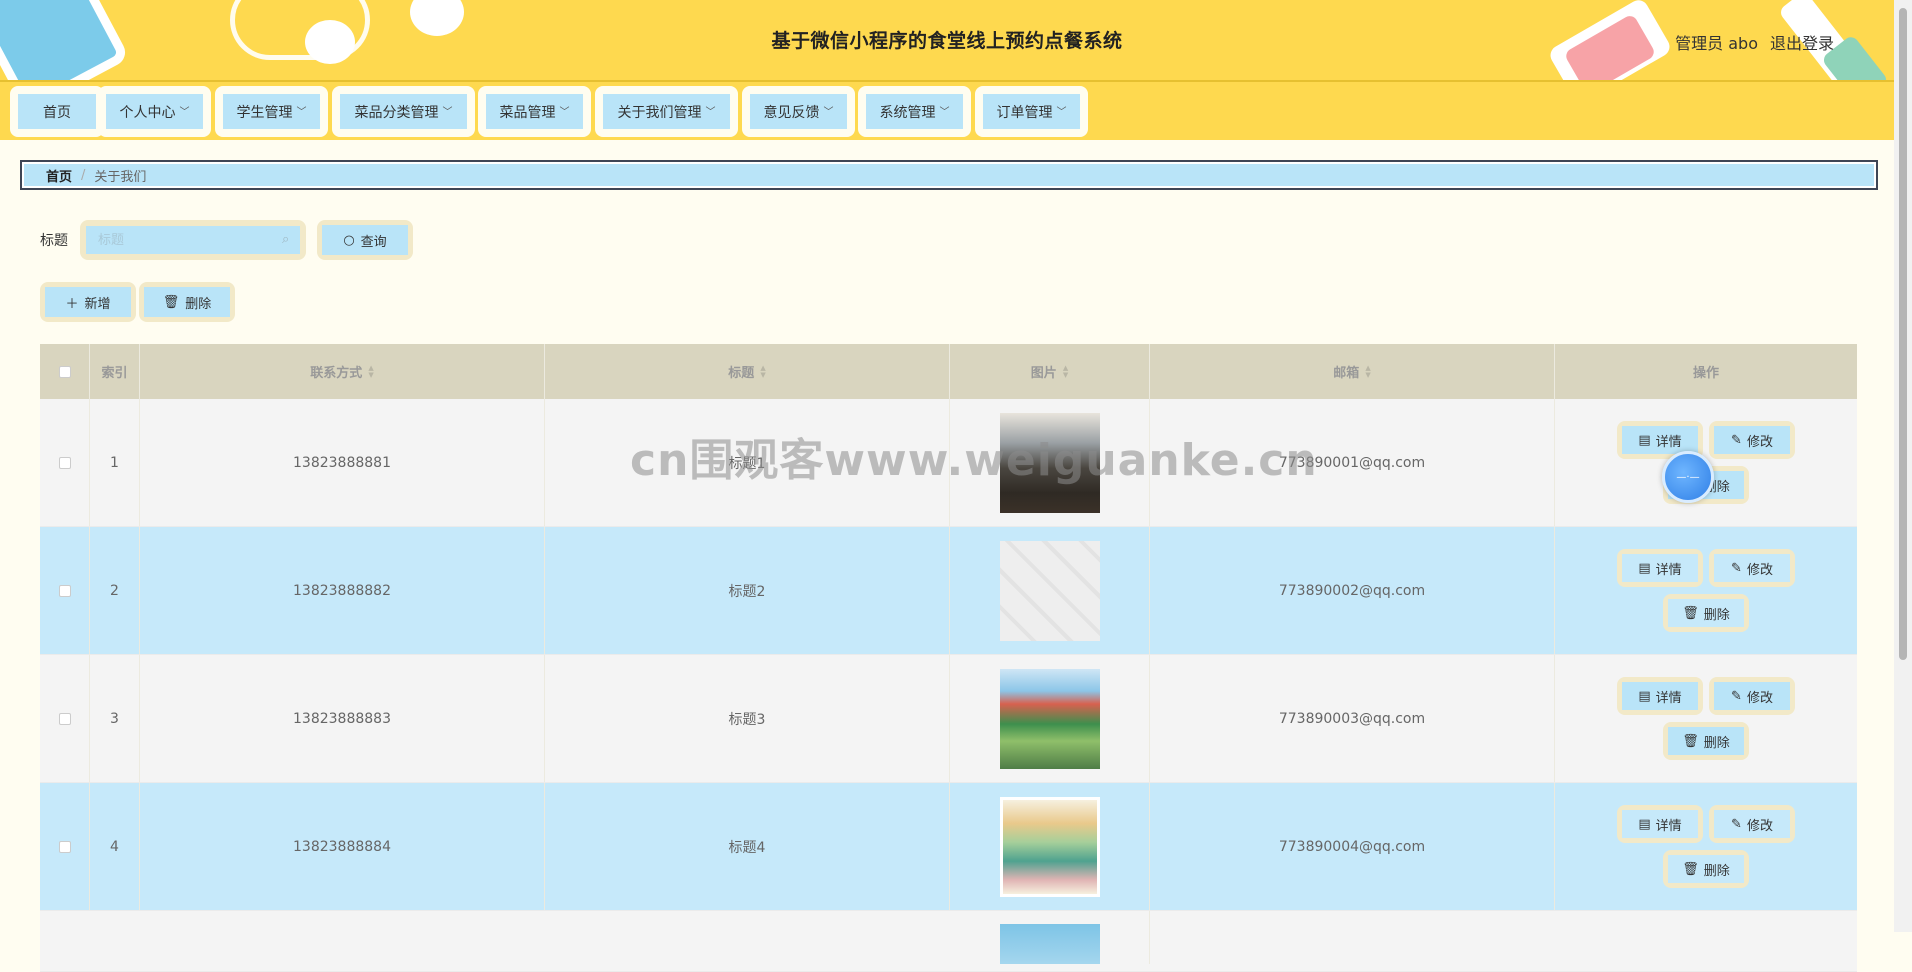 The height and width of the screenshot is (972, 1912). I want to click on scrollbar-thumb, so click(1903, 334).